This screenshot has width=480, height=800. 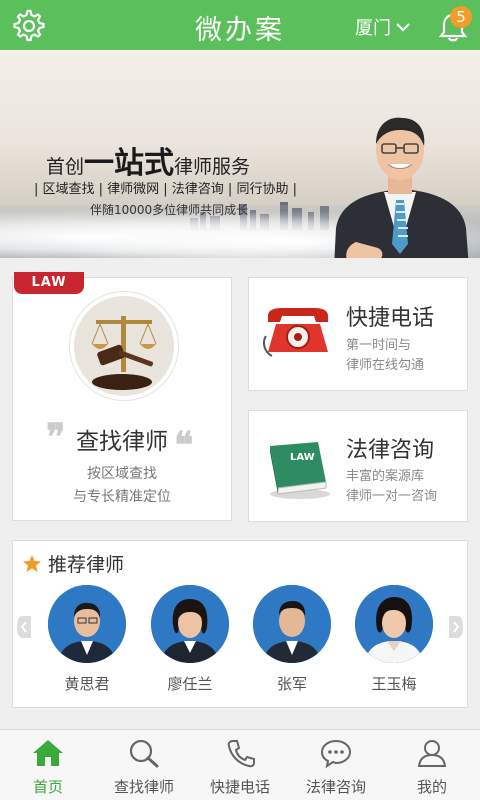 I want to click on lawyer-name: 廖任兰, so click(x=190, y=684).